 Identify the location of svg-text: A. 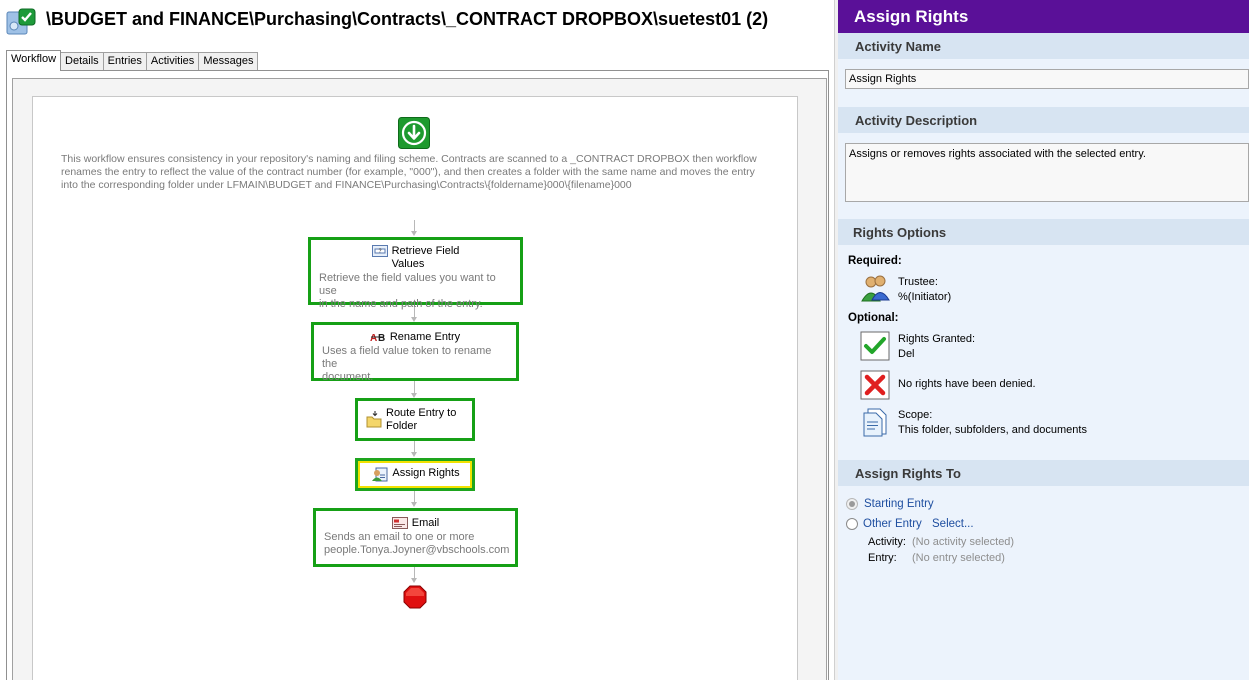
(373, 338).